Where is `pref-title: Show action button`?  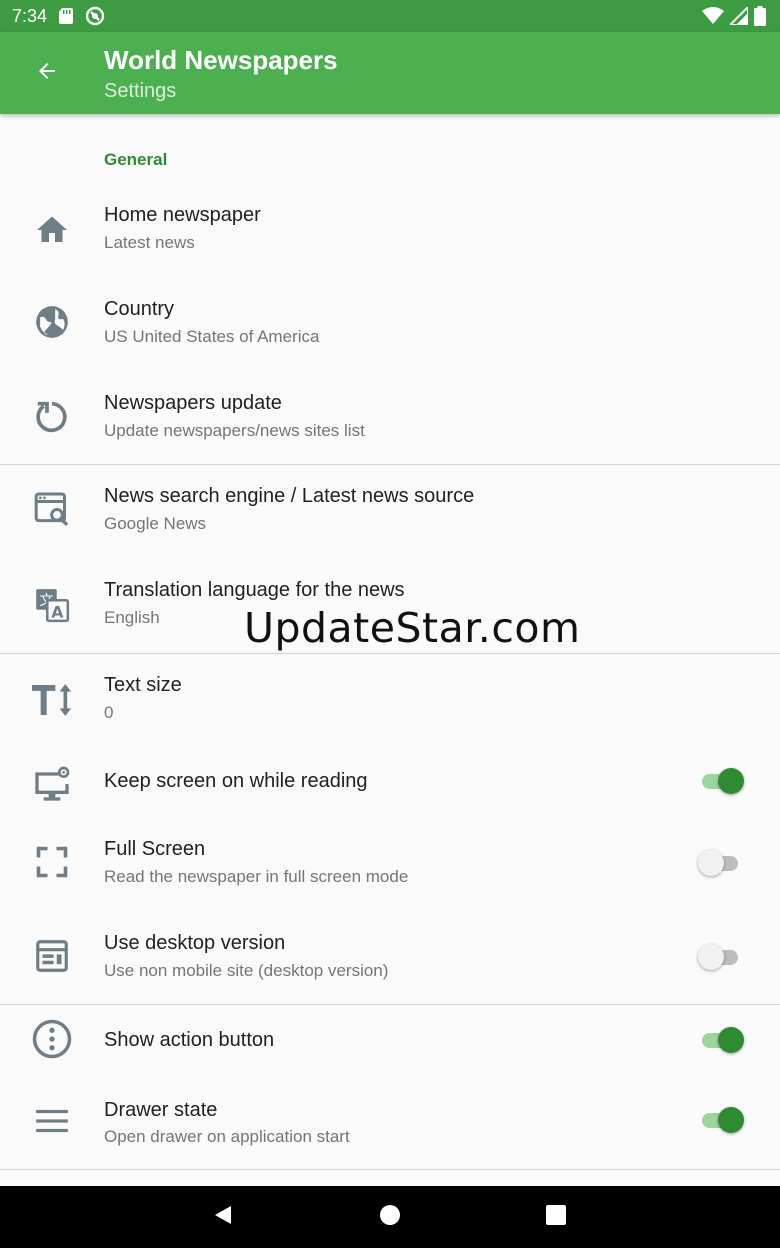 pref-title: Show action button is located at coordinates (189, 1040).